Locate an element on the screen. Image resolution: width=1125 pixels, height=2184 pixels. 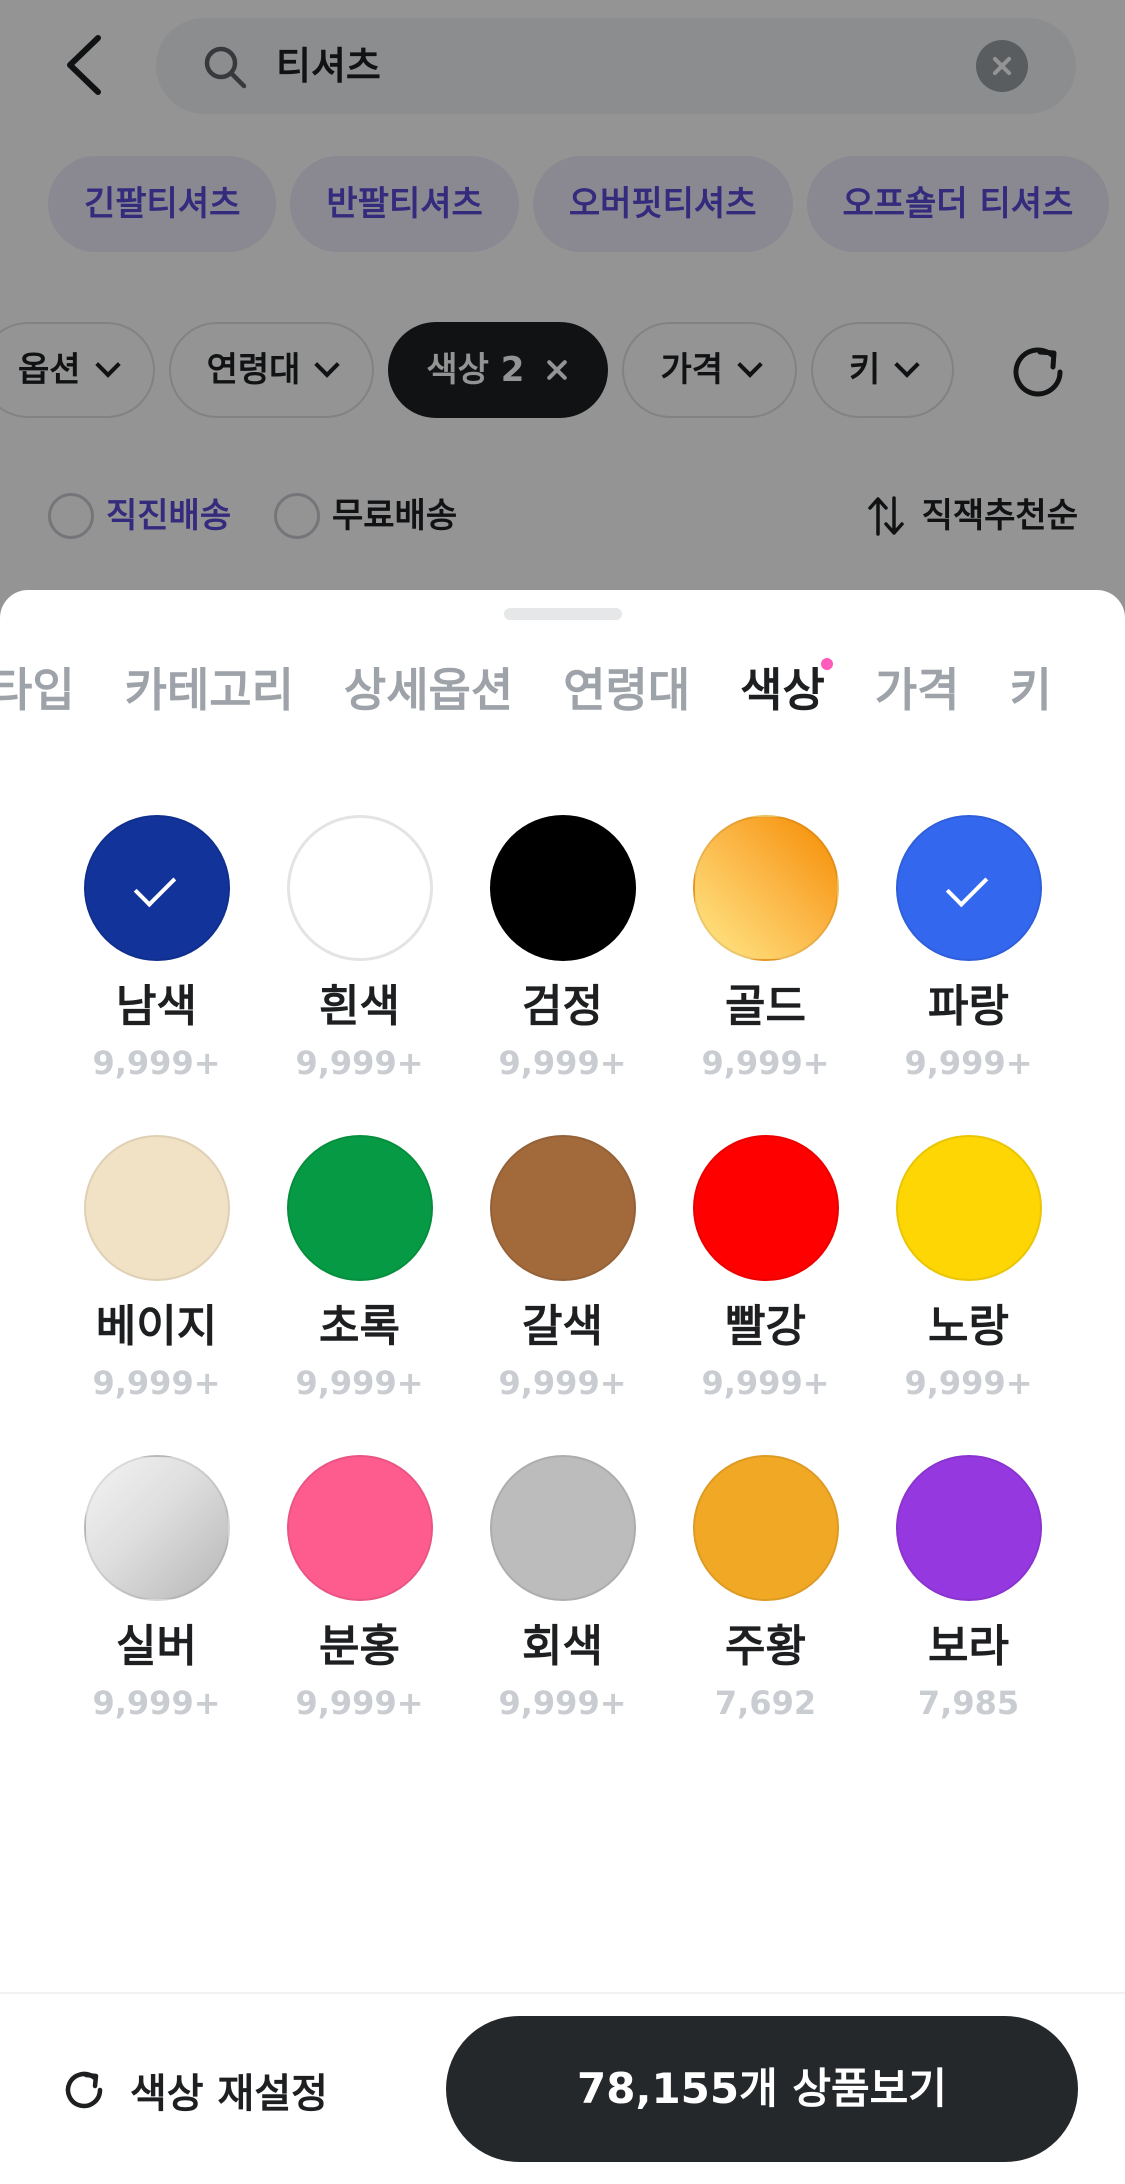
tab-3: 연령대 is located at coordinates (626, 690).